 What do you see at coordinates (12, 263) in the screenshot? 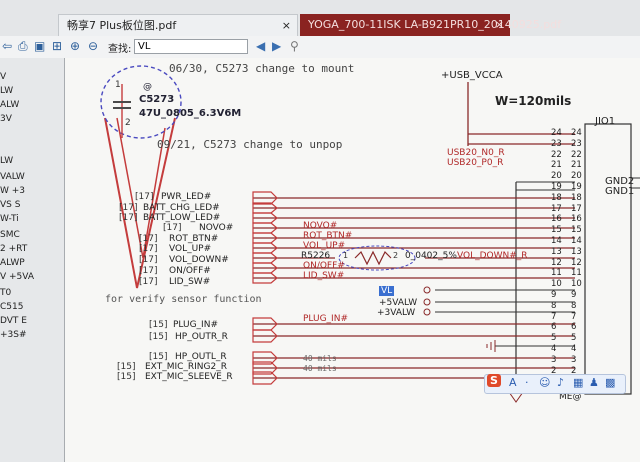
I see `sidebar-item: ALWP` at bounding box center [12, 263].